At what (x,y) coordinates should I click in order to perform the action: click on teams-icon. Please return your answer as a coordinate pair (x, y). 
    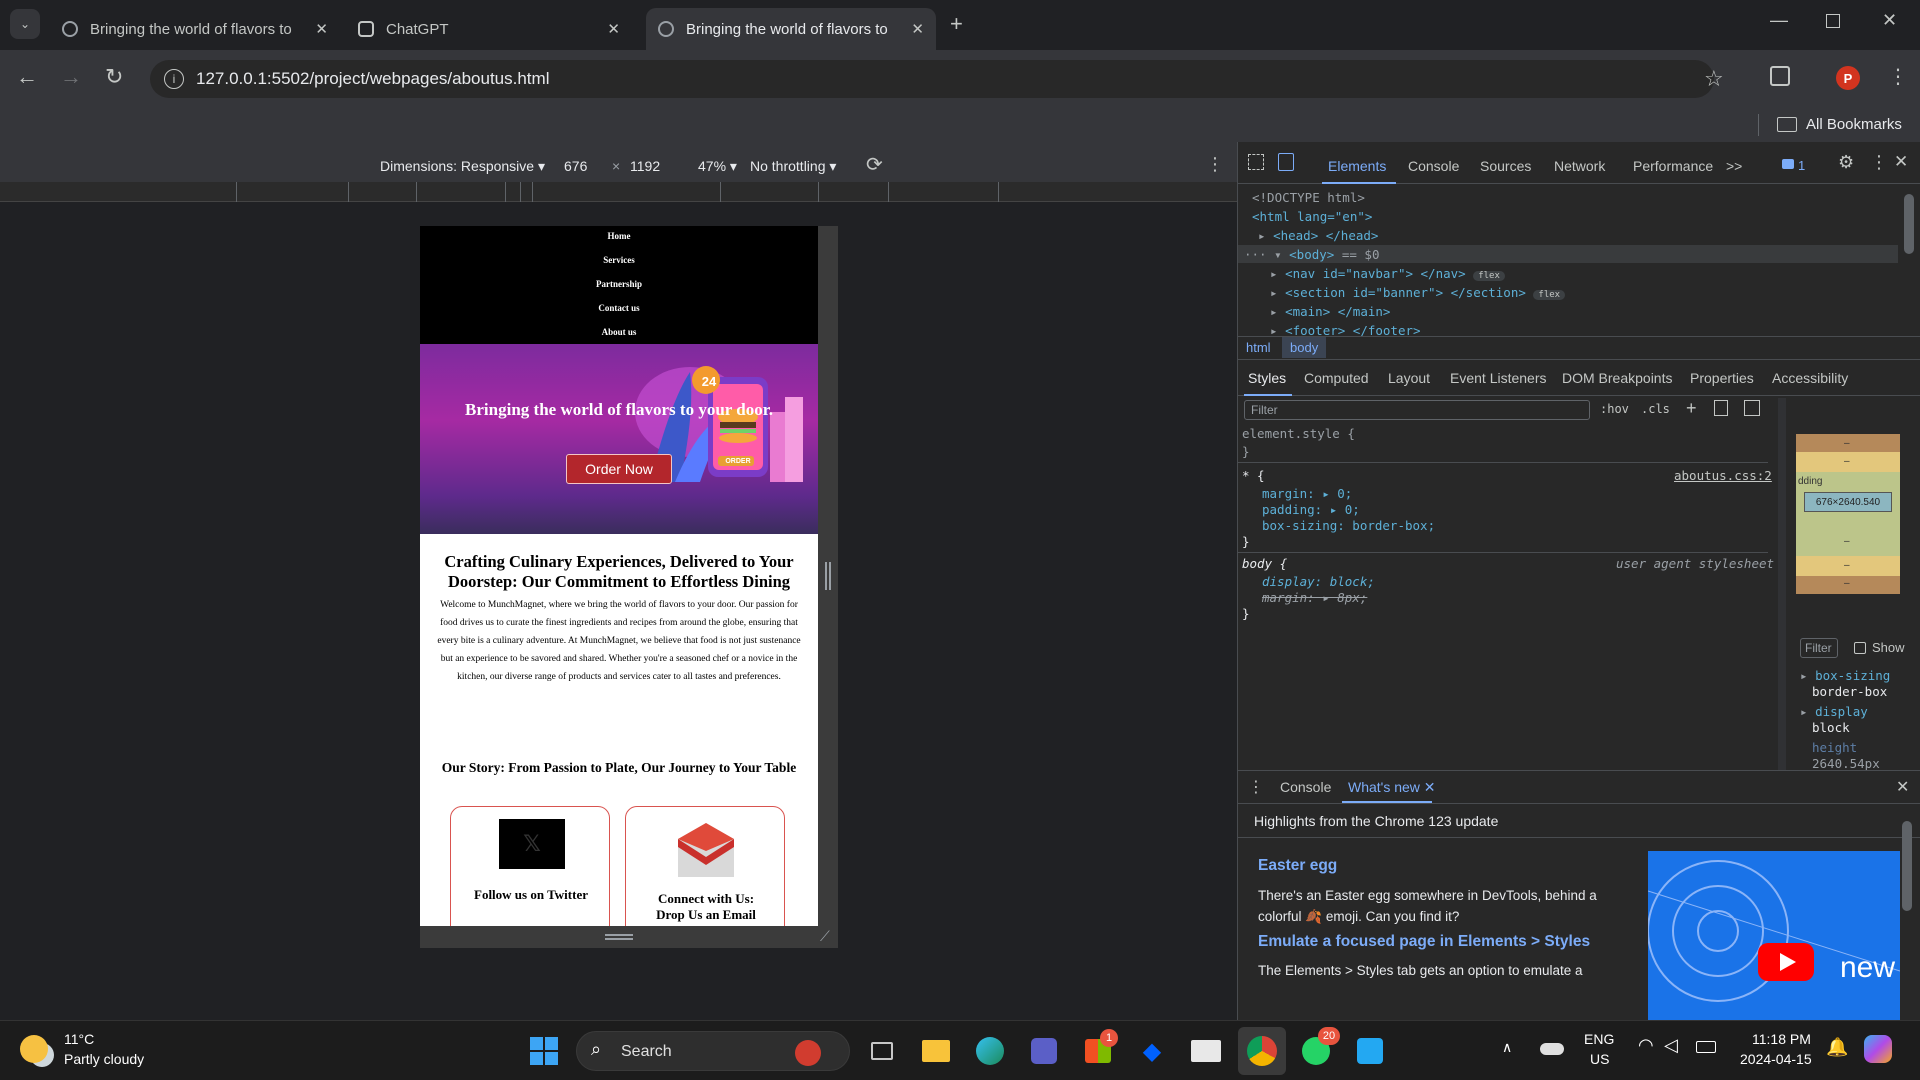
    Looking at the image, I should click on (1044, 1051).